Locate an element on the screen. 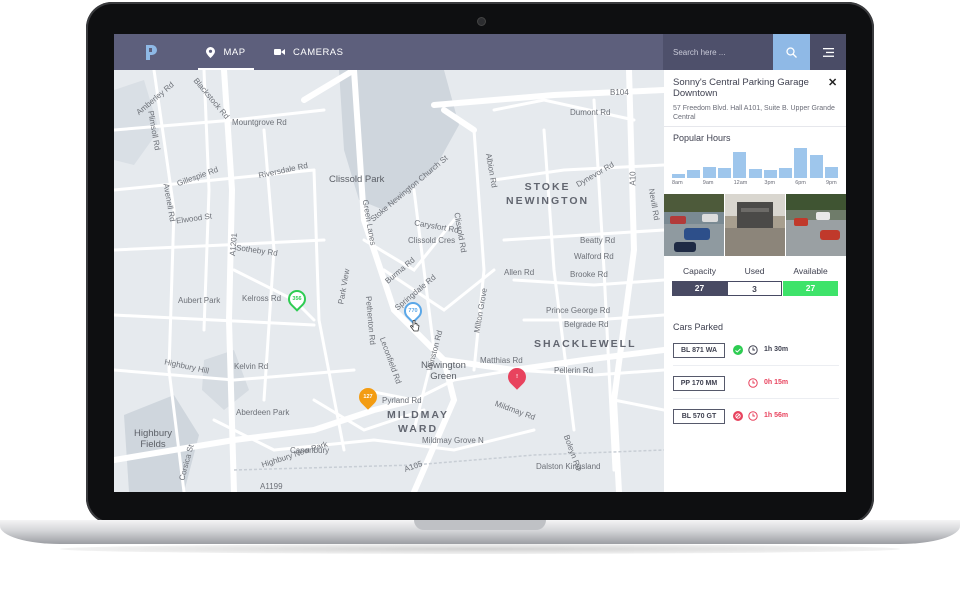 This screenshot has height=600, width=960. popular-hours-tick: 6pm is located at coordinates (800, 183).